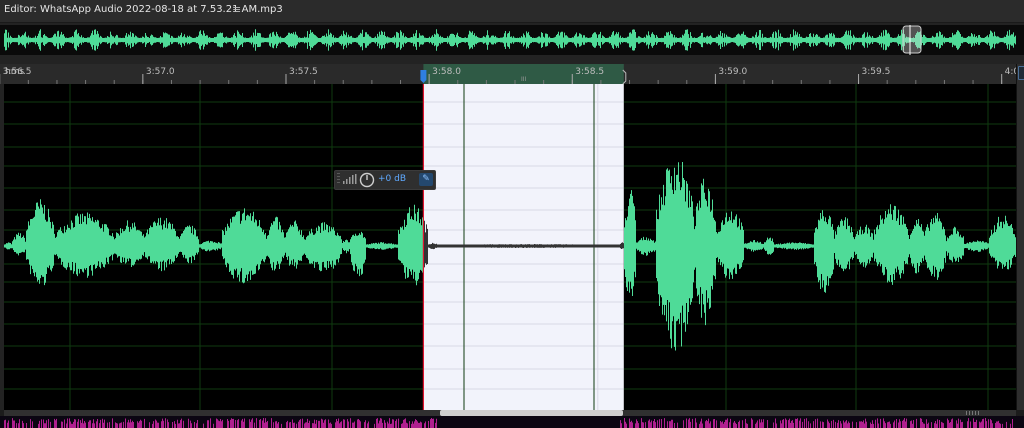  Describe the element at coordinates (1020, 237) in the screenshot. I see `amplitude-ruler` at that location.